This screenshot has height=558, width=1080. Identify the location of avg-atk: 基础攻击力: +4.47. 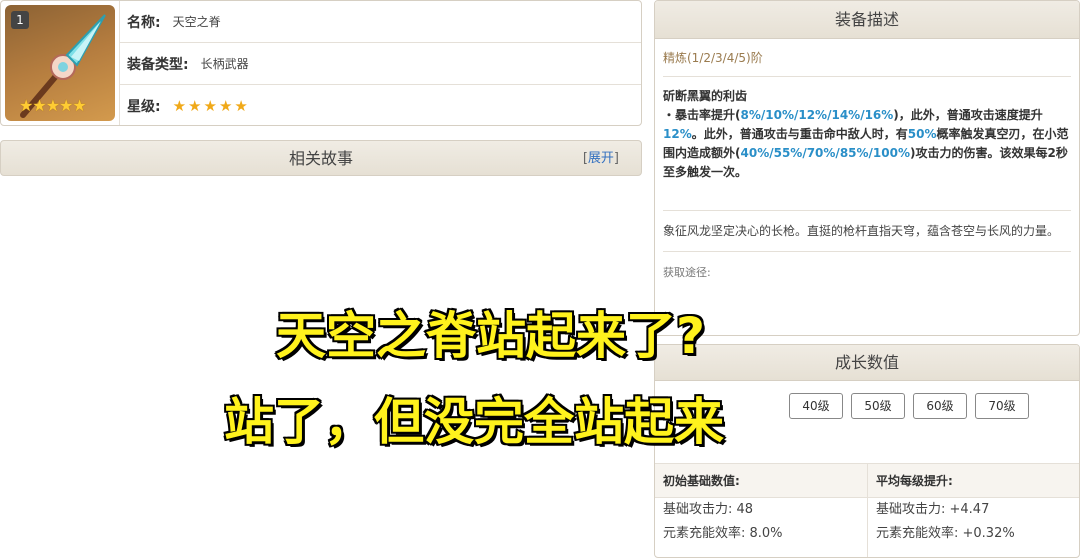
(933, 509).